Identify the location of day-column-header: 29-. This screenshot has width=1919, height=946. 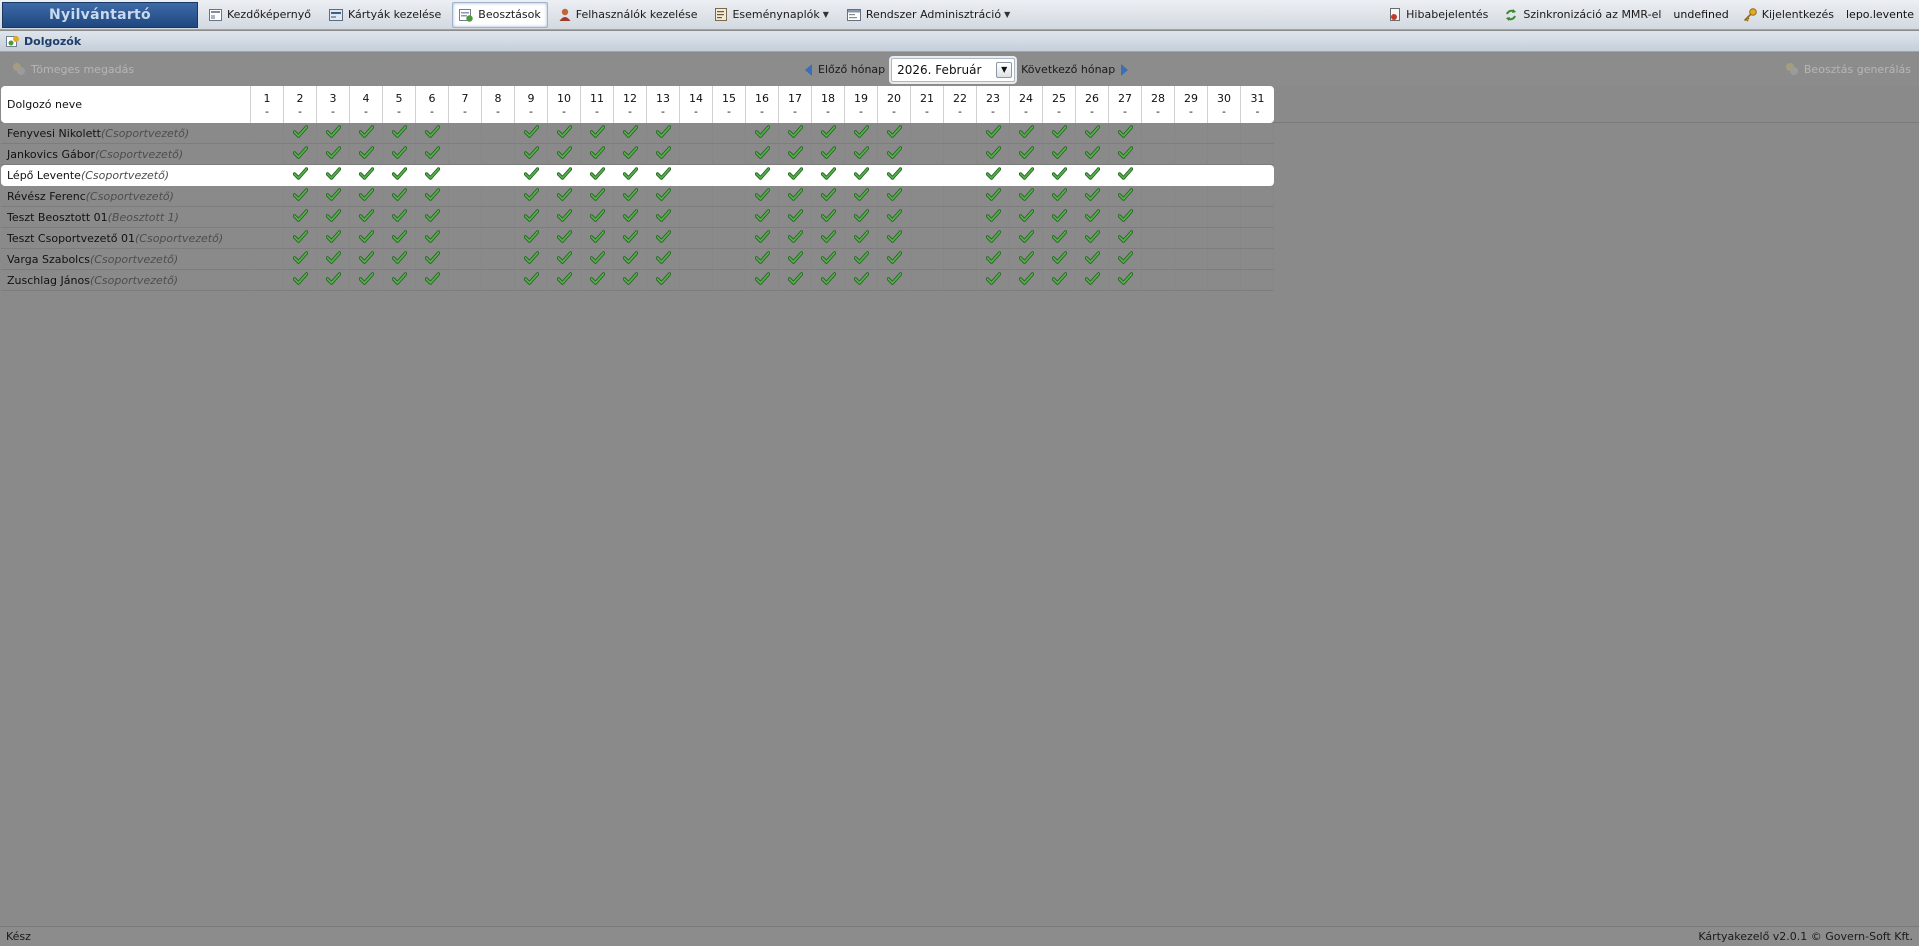
(1191, 104).